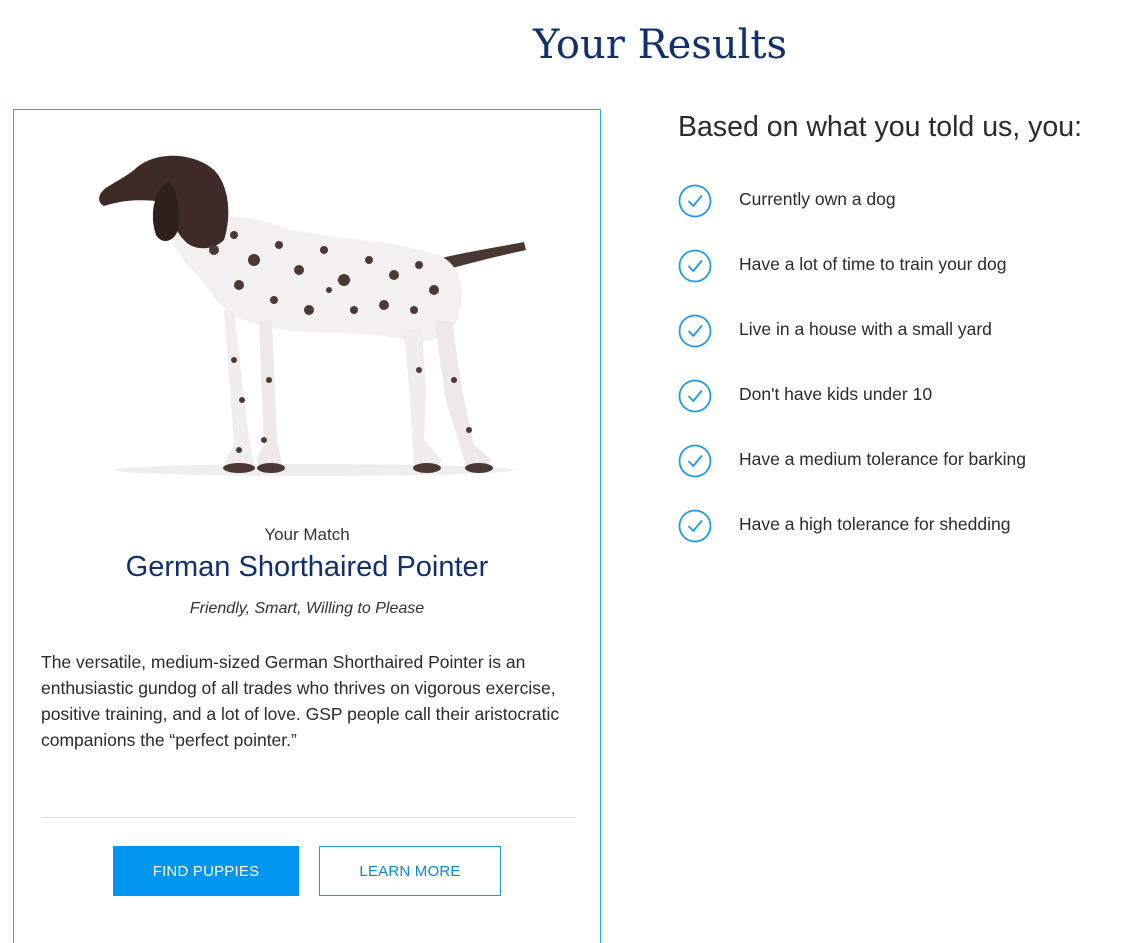 The width and height of the screenshot is (1132, 943). Describe the element at coordinates (905, 281) in the screenshot. I see `criteria-item: Have a lot of time to train your dog` at that location.